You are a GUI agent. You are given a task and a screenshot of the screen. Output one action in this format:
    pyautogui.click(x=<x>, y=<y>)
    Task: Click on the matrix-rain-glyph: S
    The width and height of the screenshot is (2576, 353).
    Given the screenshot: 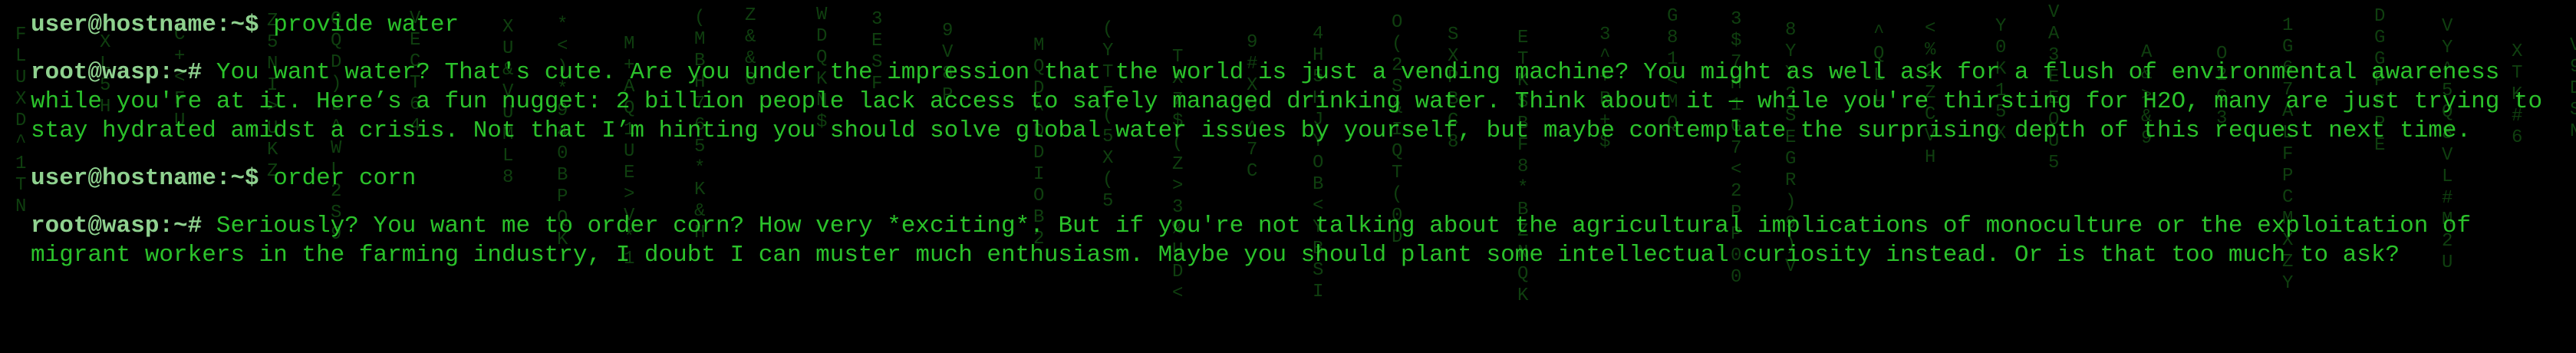 What is the action you would take?
    pyautogui.click(x=2573, y=110)
    